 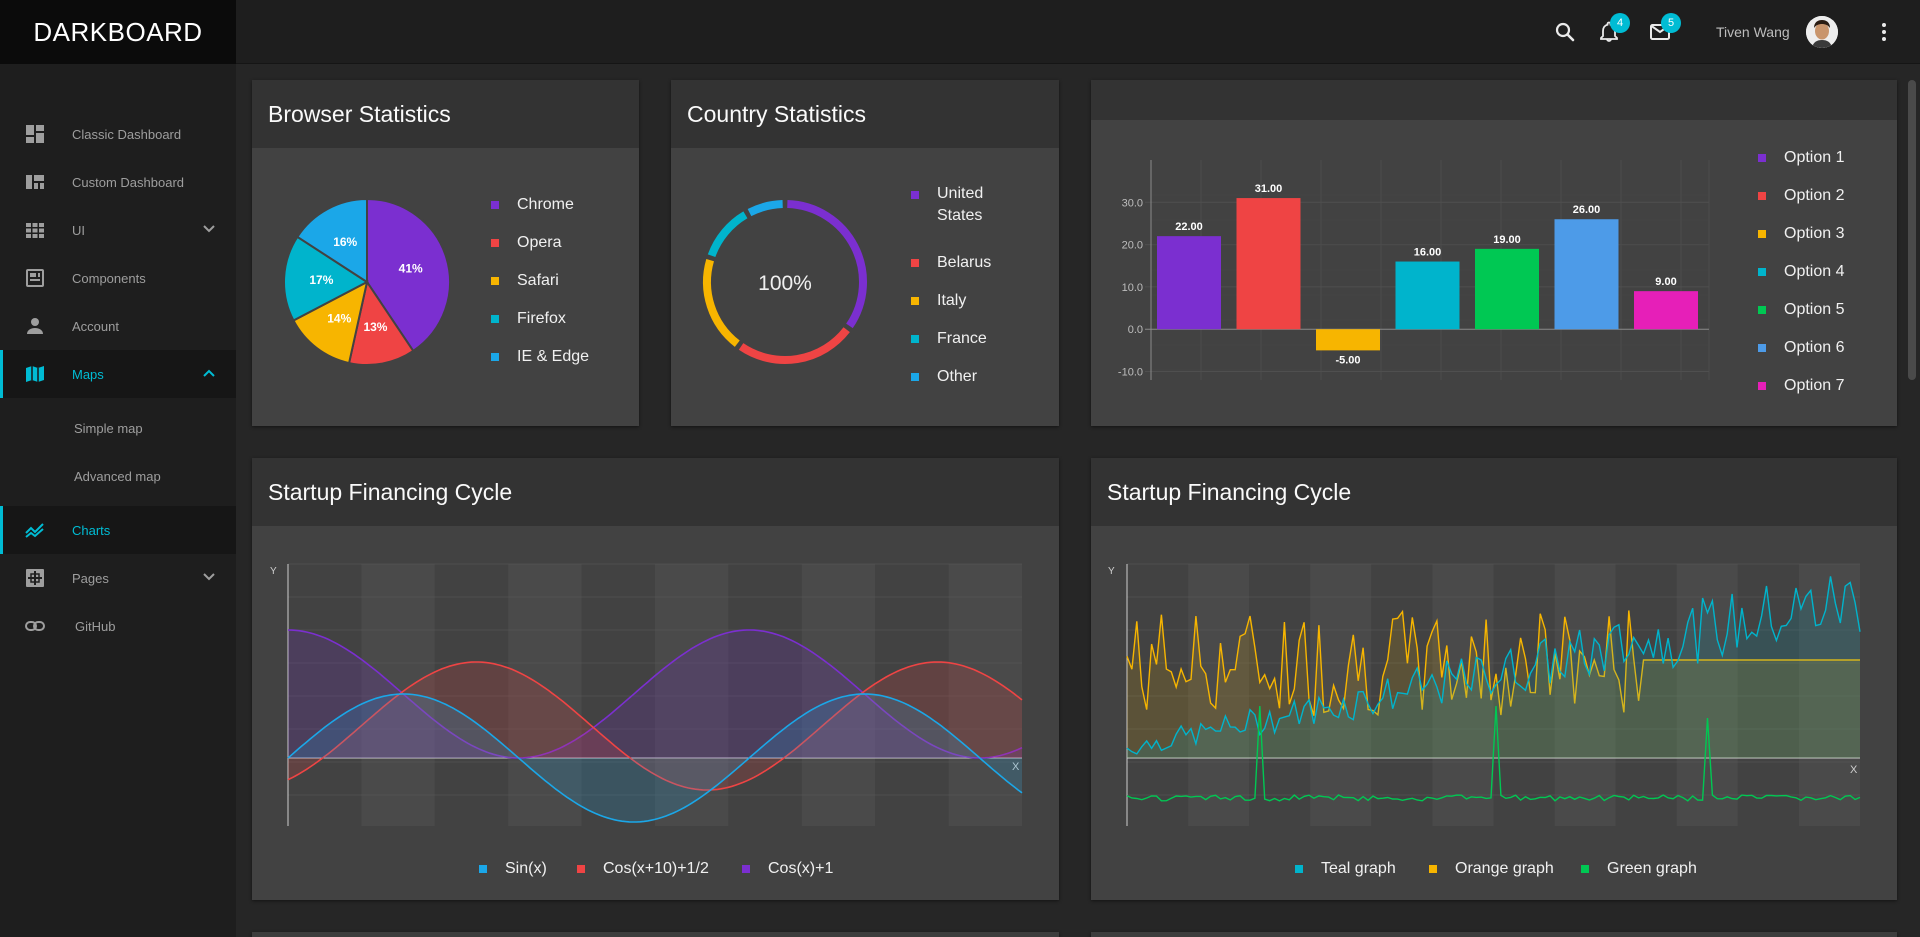 What do you see at coordinates (35, 578) in the screenshot?
I see `pages-icon` at bounding box center [35, 578].